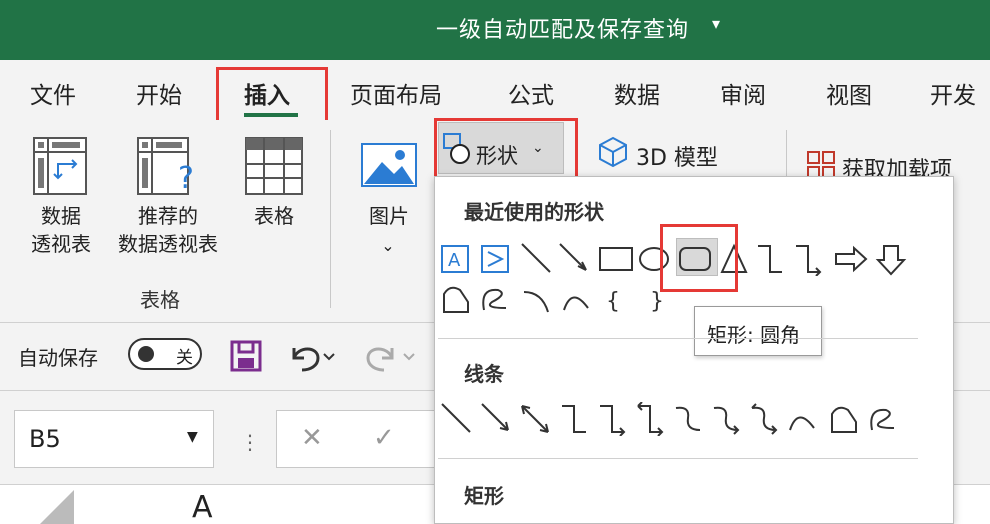  Describe the element at coordinates (168, 230) in the screenshot. I see `recommended-pivot-button: 推荐的 数据透视表` at that location.